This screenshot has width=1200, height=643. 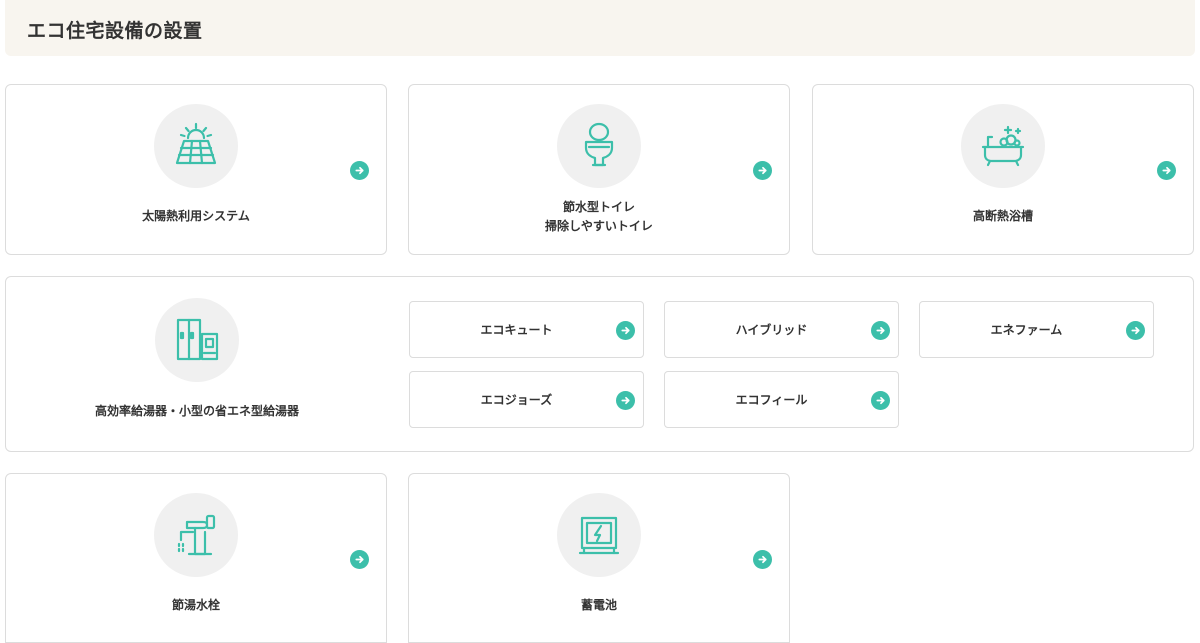 I want to click on card-water-saving-faucet: 節湯水栓, so click(x=196, y=558).